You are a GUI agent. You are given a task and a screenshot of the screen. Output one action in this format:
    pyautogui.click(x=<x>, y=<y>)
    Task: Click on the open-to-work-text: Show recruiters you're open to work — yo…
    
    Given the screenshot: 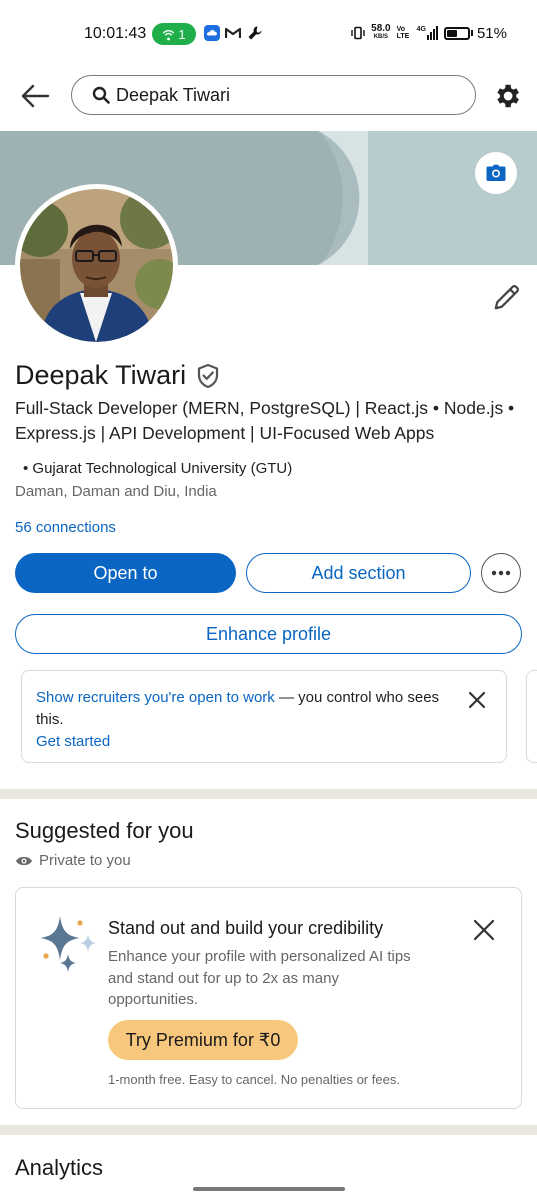 What is the action you would take?
    pyautogui.click(x=246, y=709)
    